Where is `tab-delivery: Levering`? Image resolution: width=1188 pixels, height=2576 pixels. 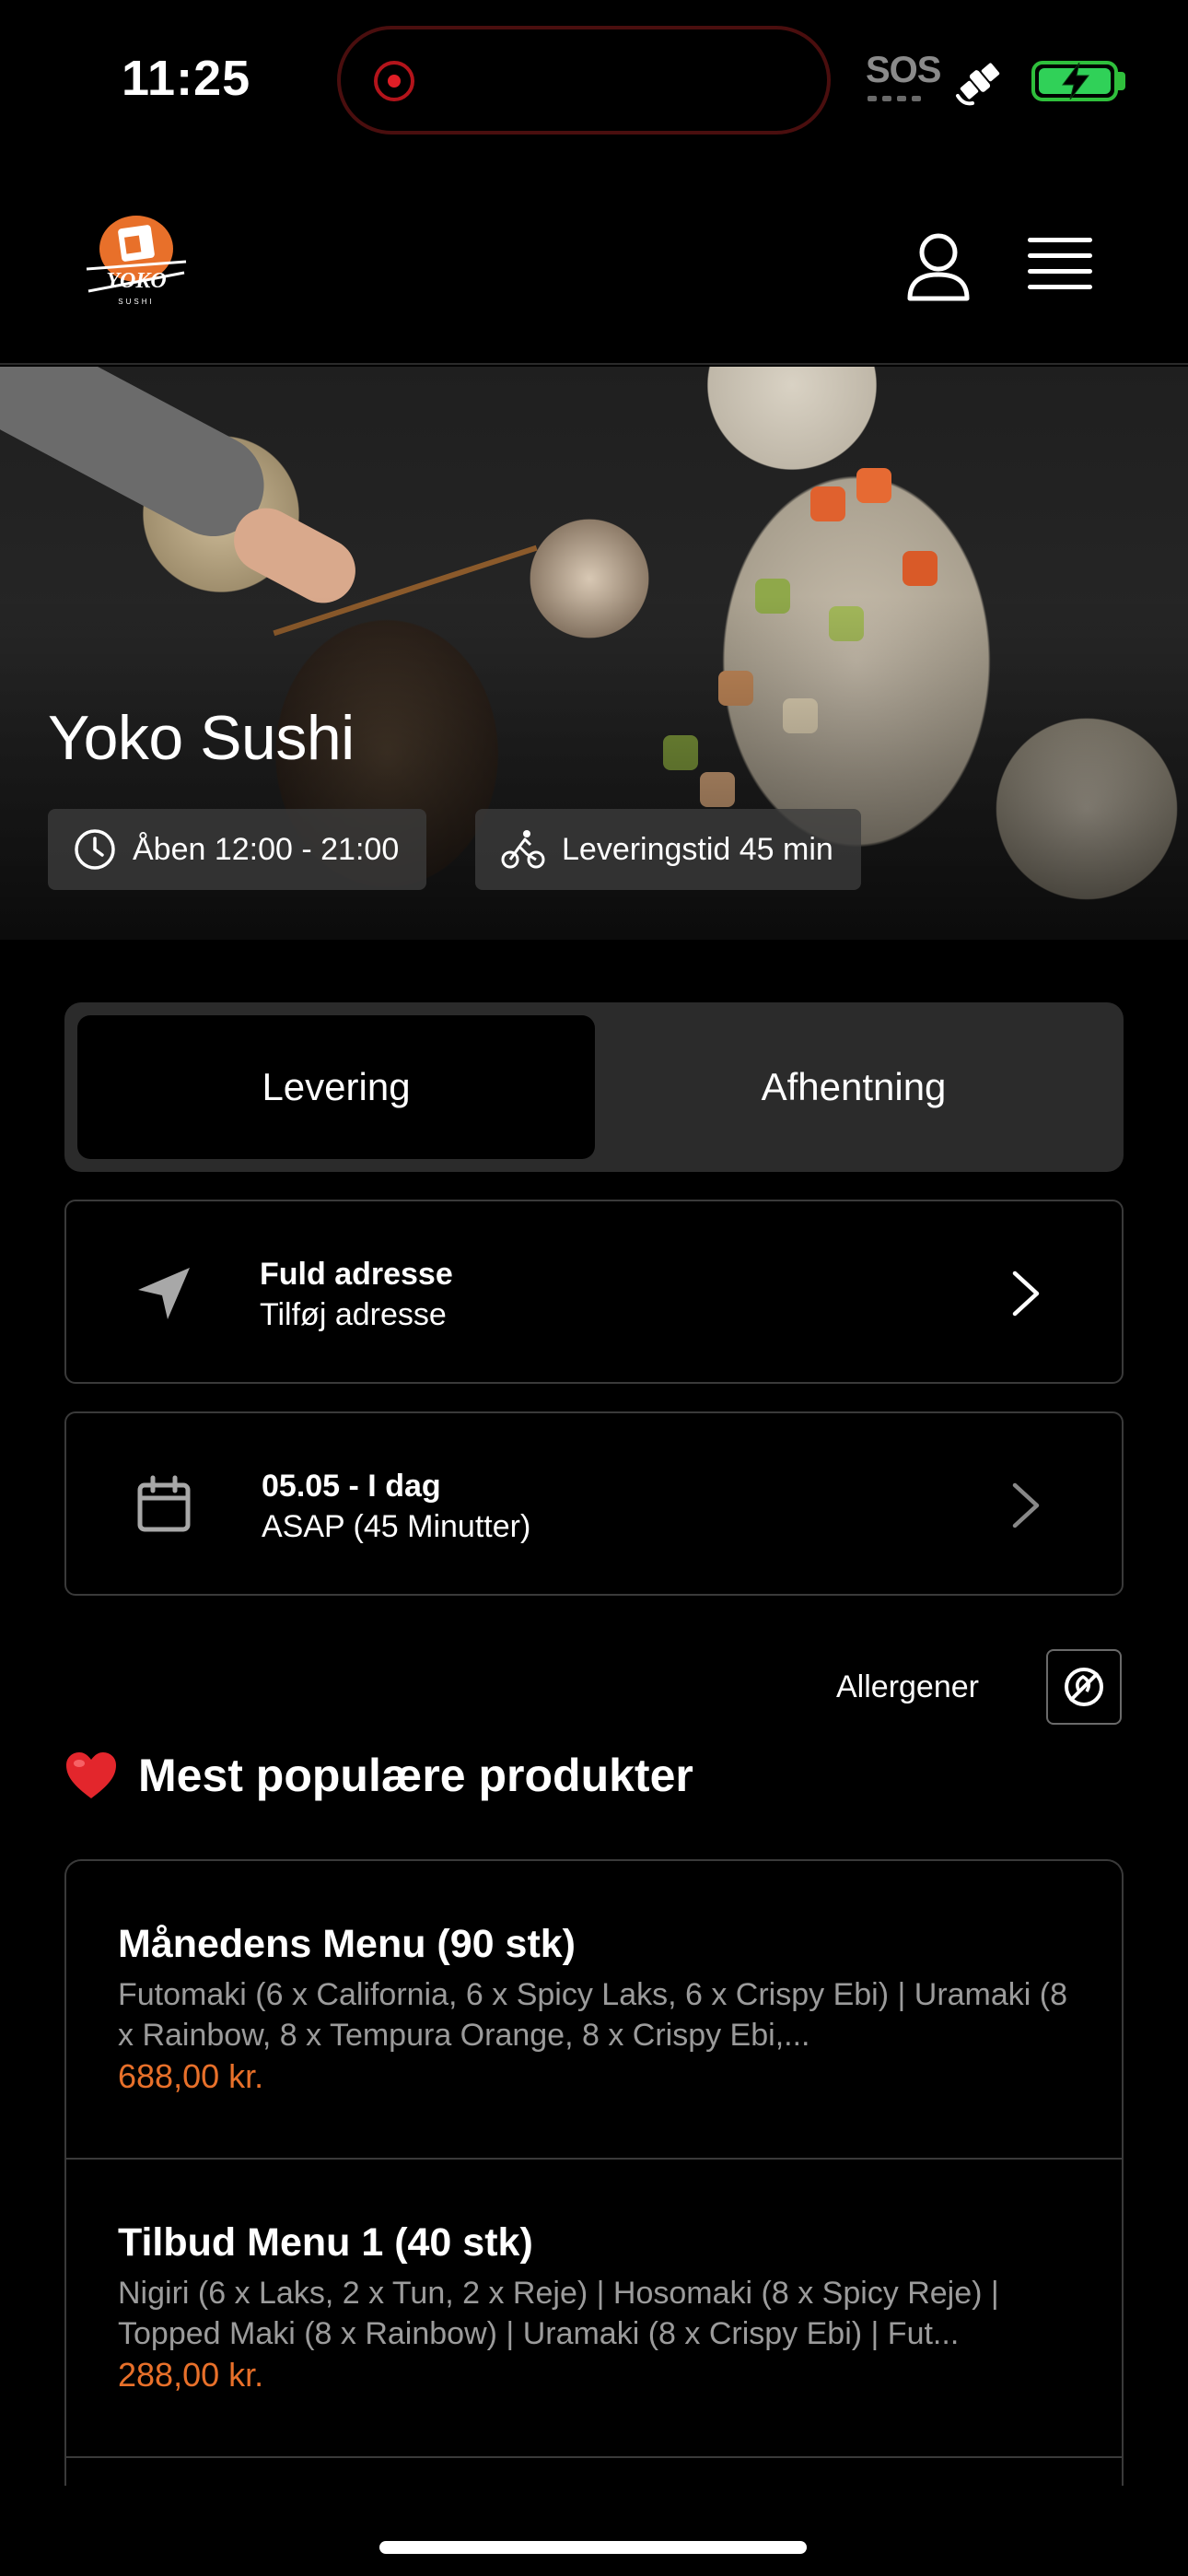
tab-delivery: Levering is located at coordinates (336, 1087).